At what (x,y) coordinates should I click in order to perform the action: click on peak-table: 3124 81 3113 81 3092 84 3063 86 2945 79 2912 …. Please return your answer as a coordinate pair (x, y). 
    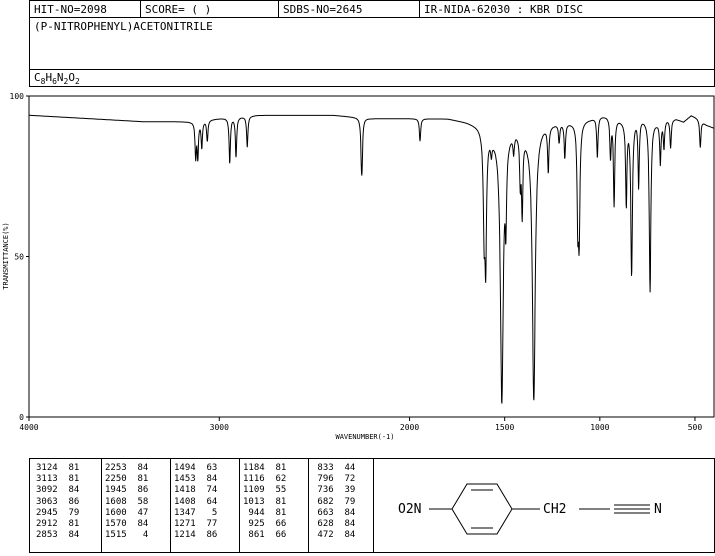
    Looking at the image, I should click on (201, 505).